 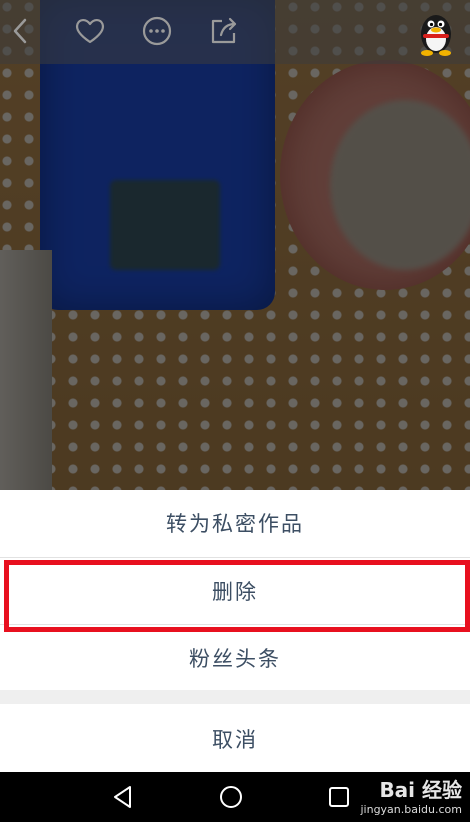 What do you see at coordinates (90, 31) in the screenshot?
I see `heart-icon` at bounding box center [90, 31].